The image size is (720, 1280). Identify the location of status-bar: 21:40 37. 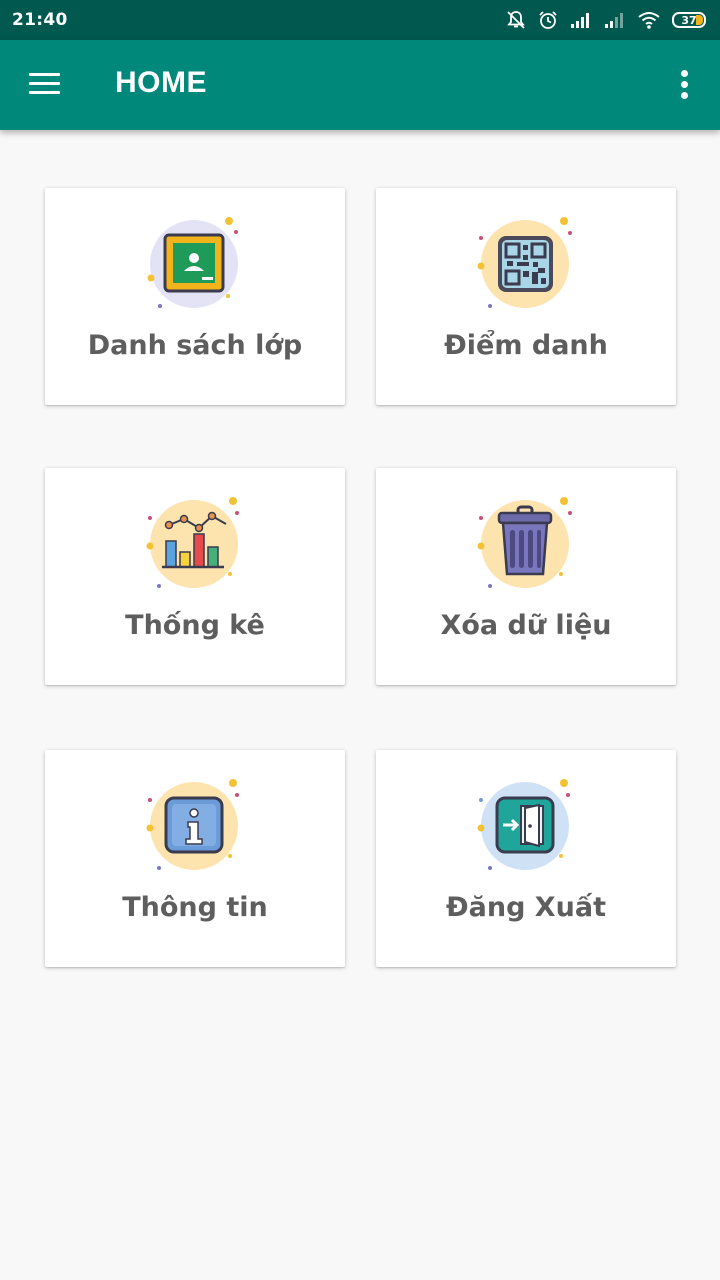
(360, 20).